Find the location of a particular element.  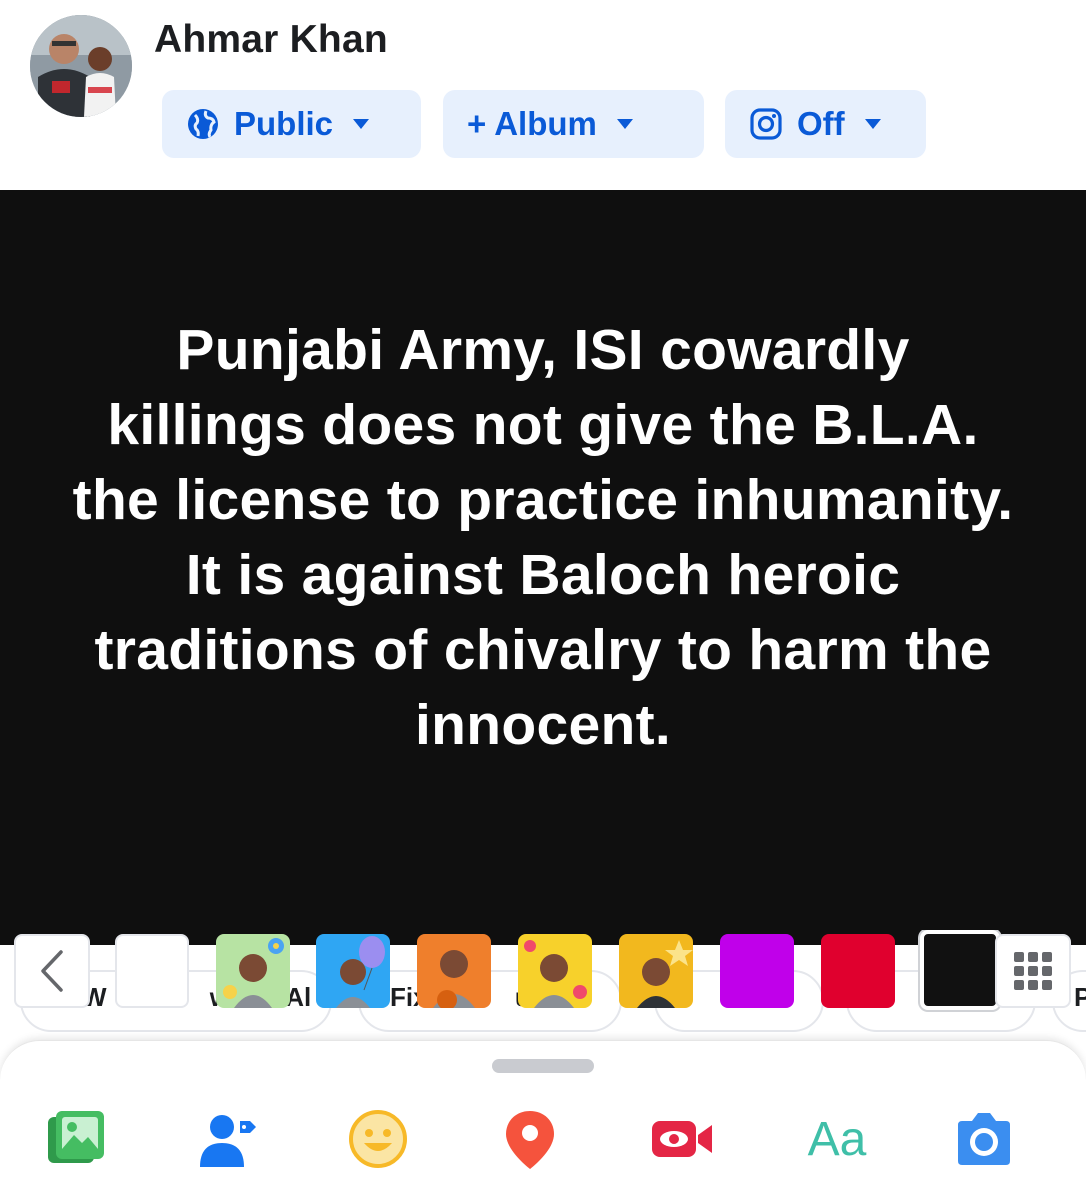

album-button: + Album is located at coordinates (573, 124).